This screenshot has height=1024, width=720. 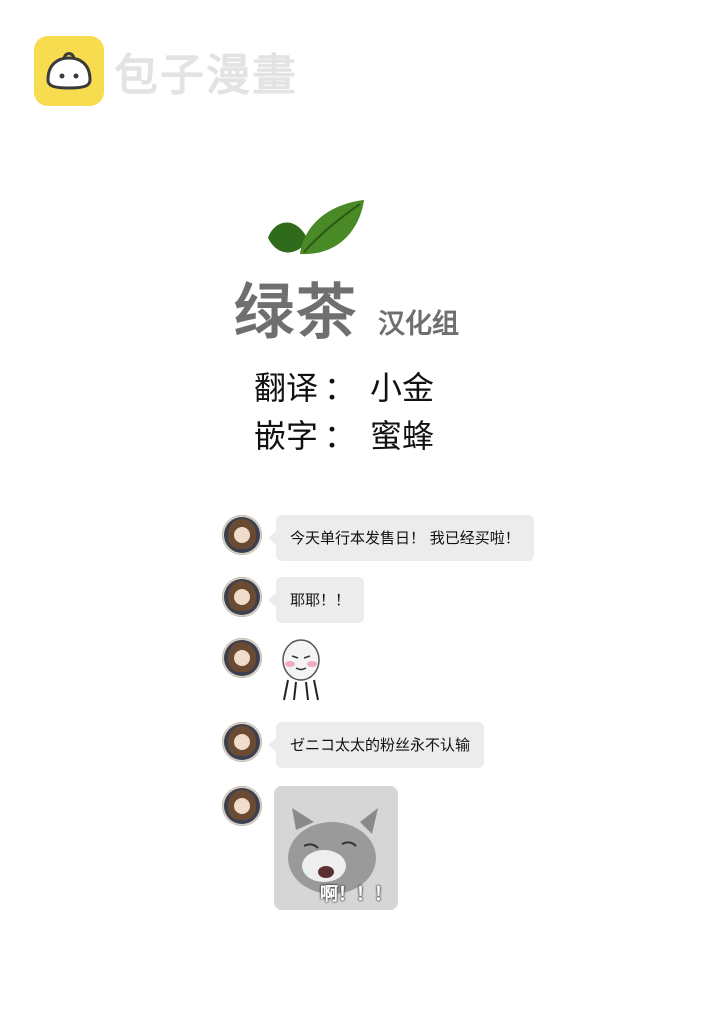 I want to click on credits: 翻译 ： 小金 嵌字 ： 蜜蜂, so click(x=344, y=412).